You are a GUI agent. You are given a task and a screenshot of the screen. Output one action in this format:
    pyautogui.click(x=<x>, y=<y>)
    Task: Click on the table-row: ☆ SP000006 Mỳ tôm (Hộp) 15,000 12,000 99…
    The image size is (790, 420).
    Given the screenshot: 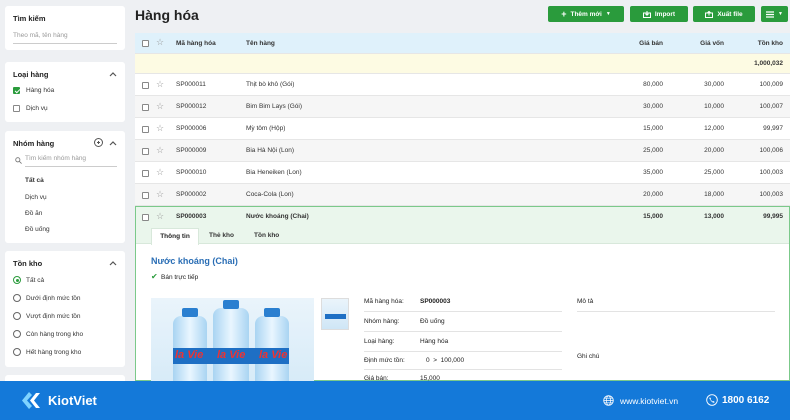 What is the action you would take?
    pyautogui.click(x=462, y=129)
    